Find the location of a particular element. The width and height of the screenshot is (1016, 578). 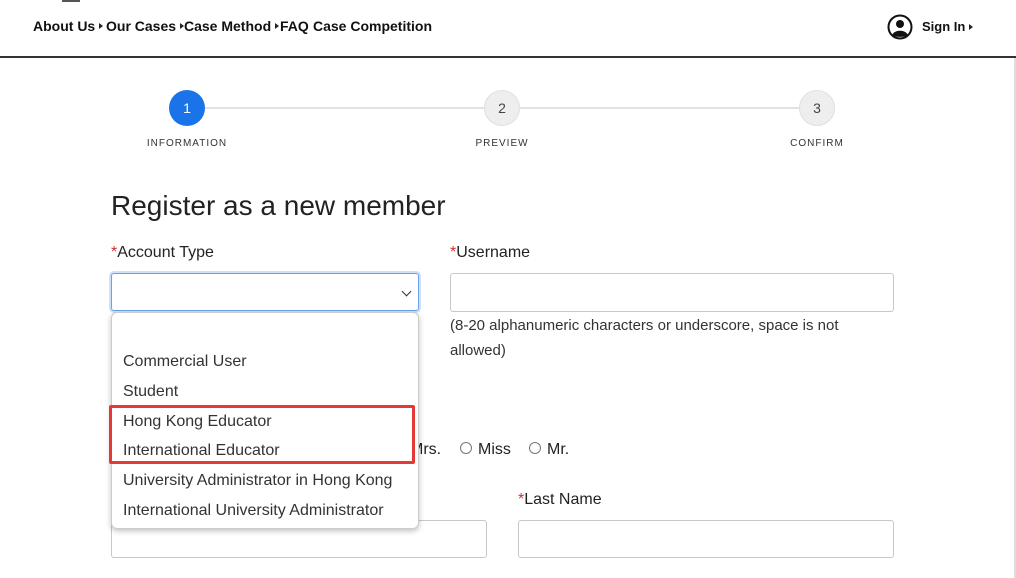

last-name-input is located at coordinates (706, 539).